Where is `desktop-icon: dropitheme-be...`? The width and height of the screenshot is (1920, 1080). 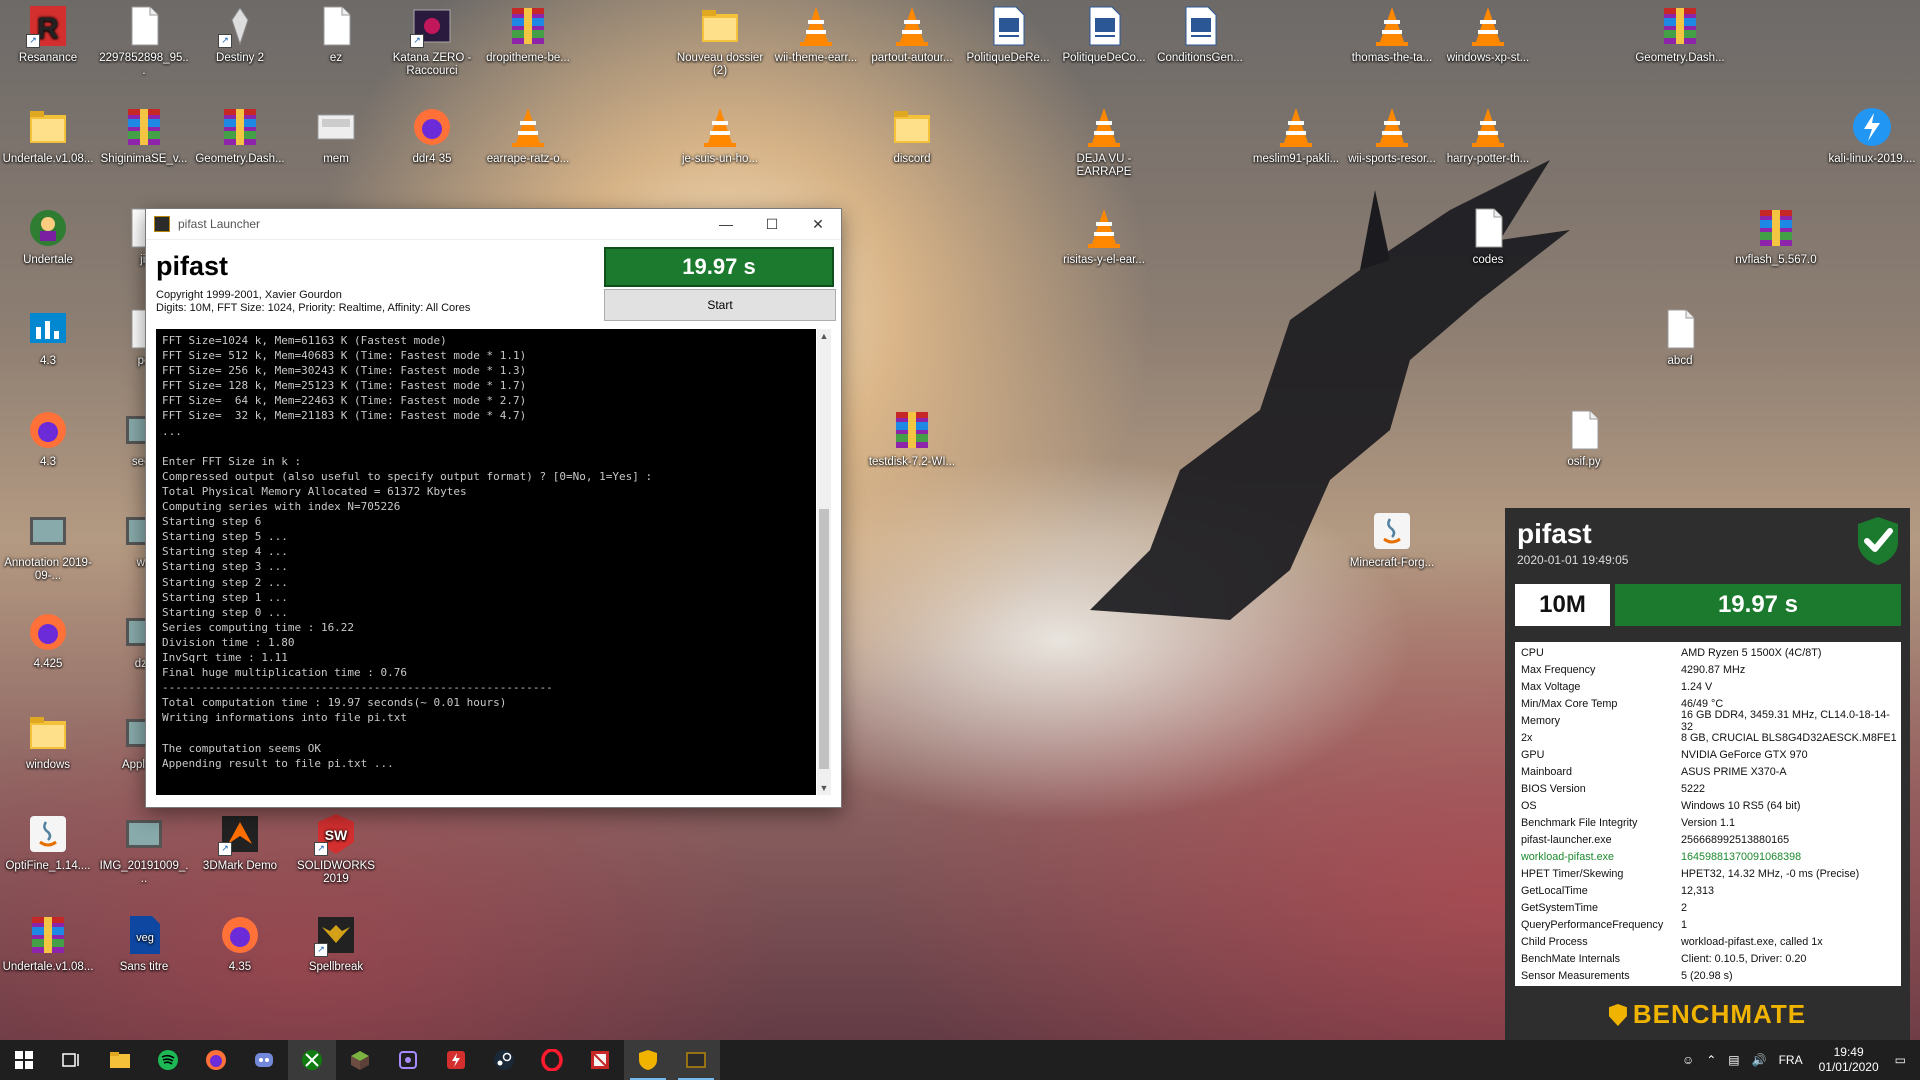 desktop-icon: dropitheme-be... is located at coordinates (528, 32).